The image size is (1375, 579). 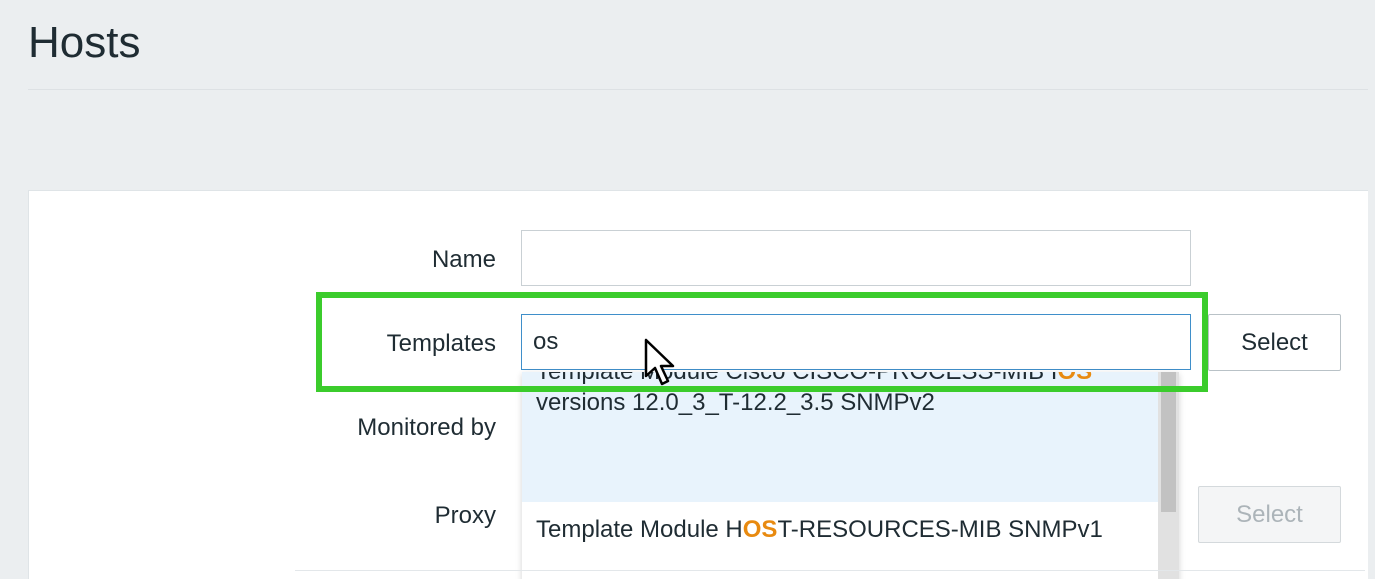 What do you see at coordinates (940, 529) in the screenshot?
I see `suggestion-text: T-RESOURCES-MIB SNMPv1` at bounding box center [940, 529].